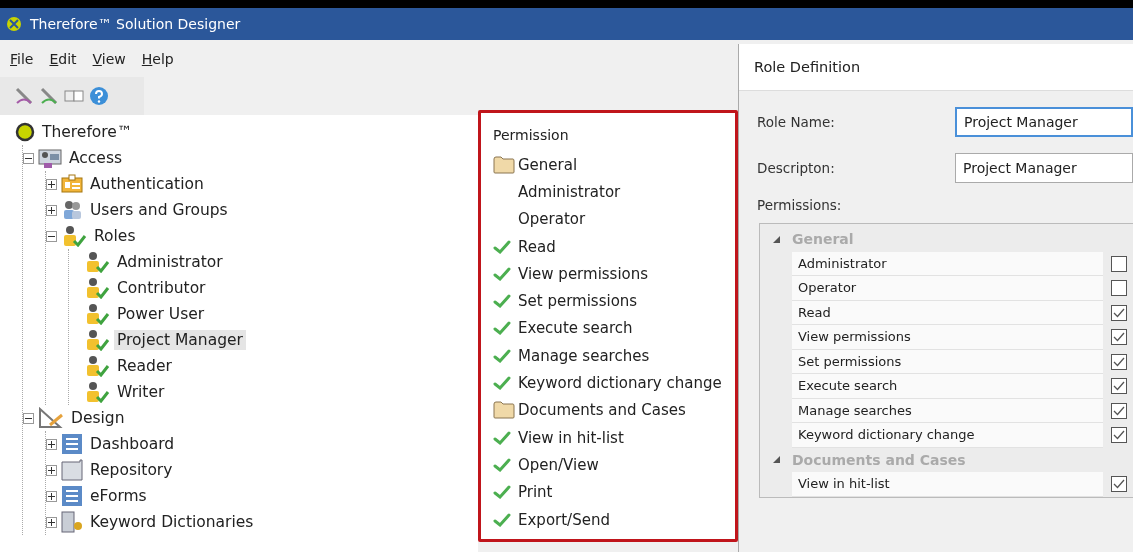  What do you see at coordinates (170, 262) in the screenshot?
I see `tree-item: Administrator` at bounding box center [170, 262].